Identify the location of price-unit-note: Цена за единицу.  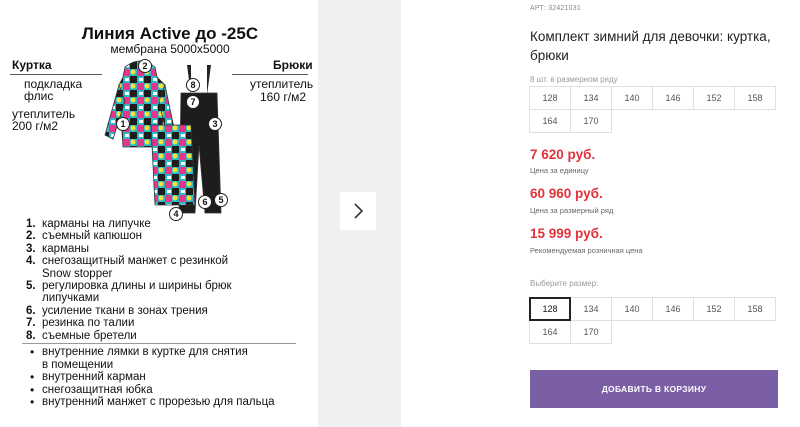
(559, 170).